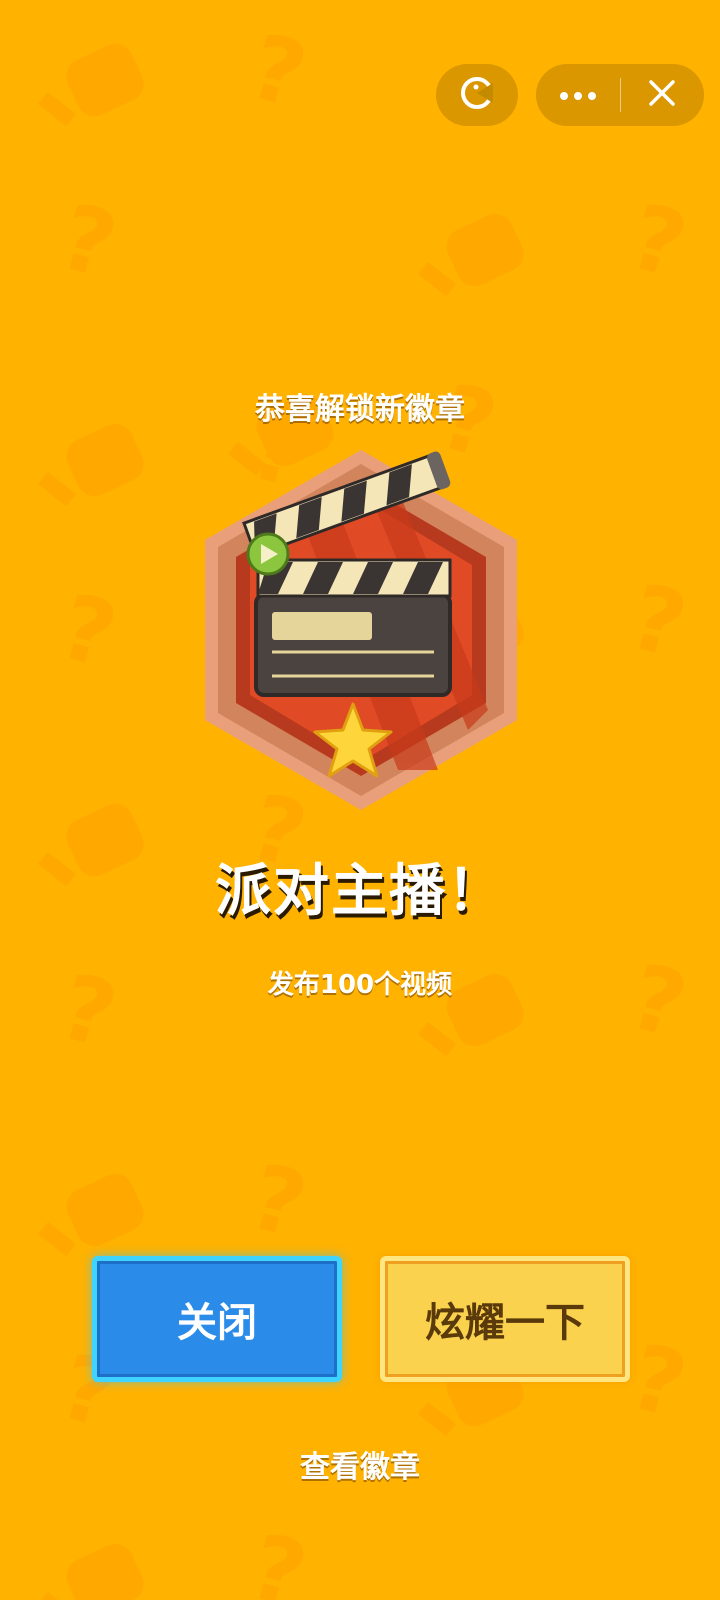  I want to click on mini-program-icon, so click(477, 95).